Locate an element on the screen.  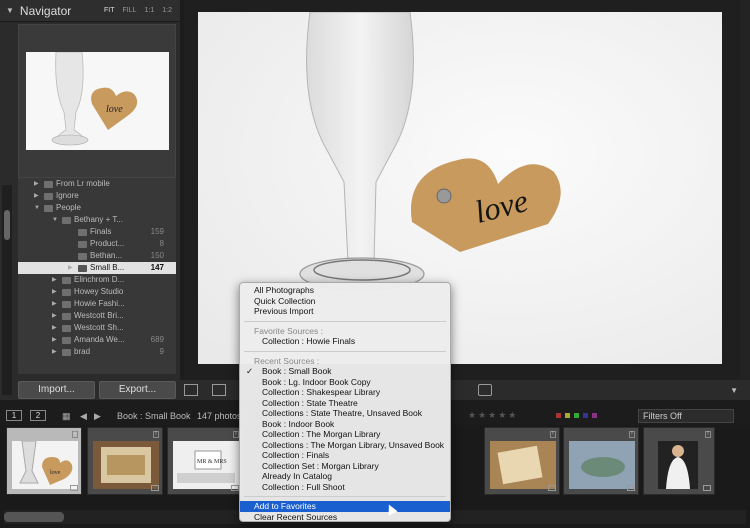
menu-item: Previous Import is located at coordinates (345, 311).